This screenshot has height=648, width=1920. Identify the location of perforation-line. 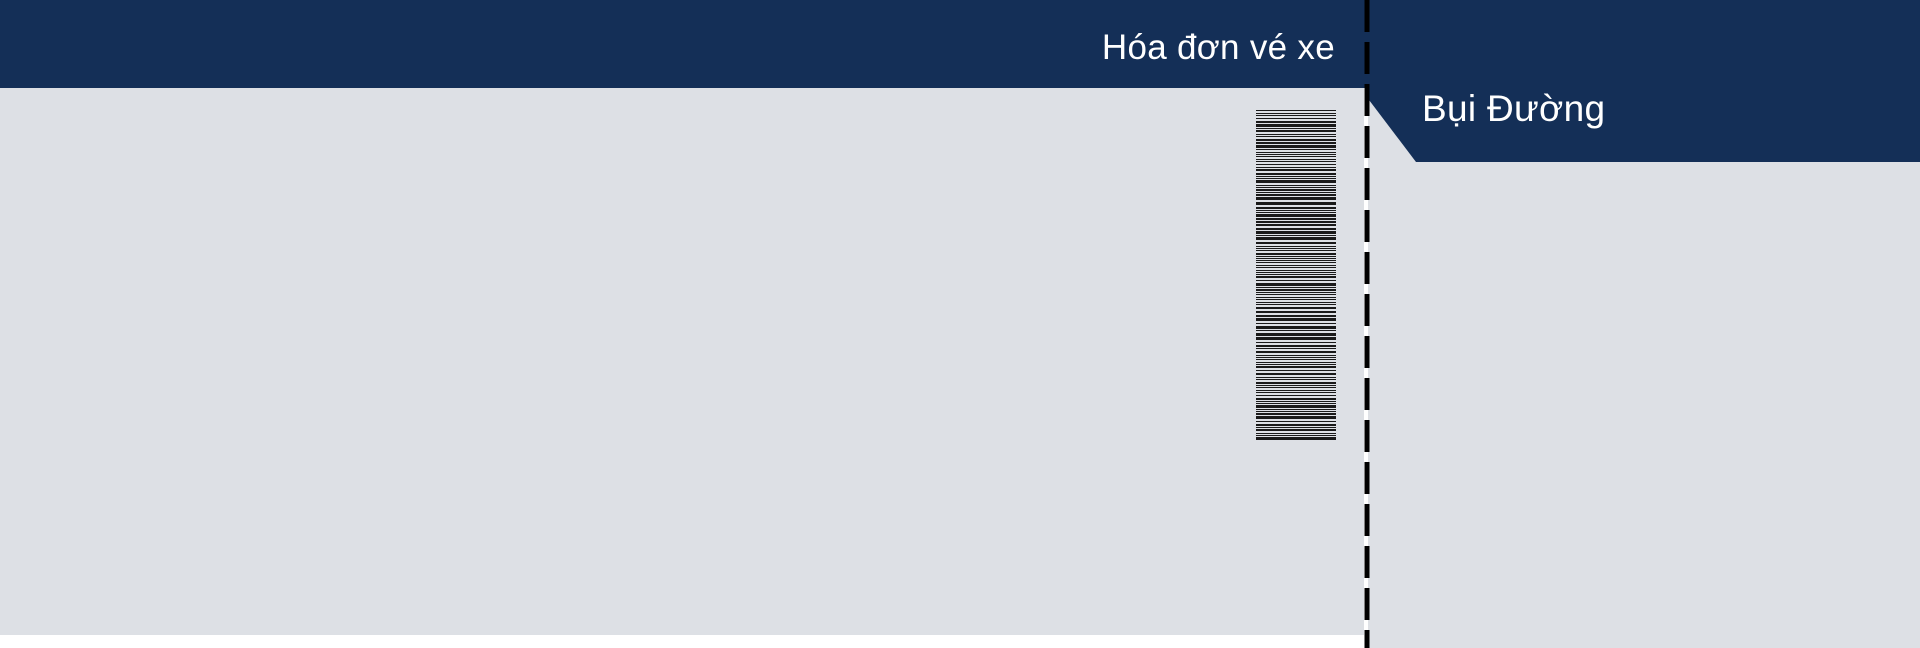
(1367, 324).